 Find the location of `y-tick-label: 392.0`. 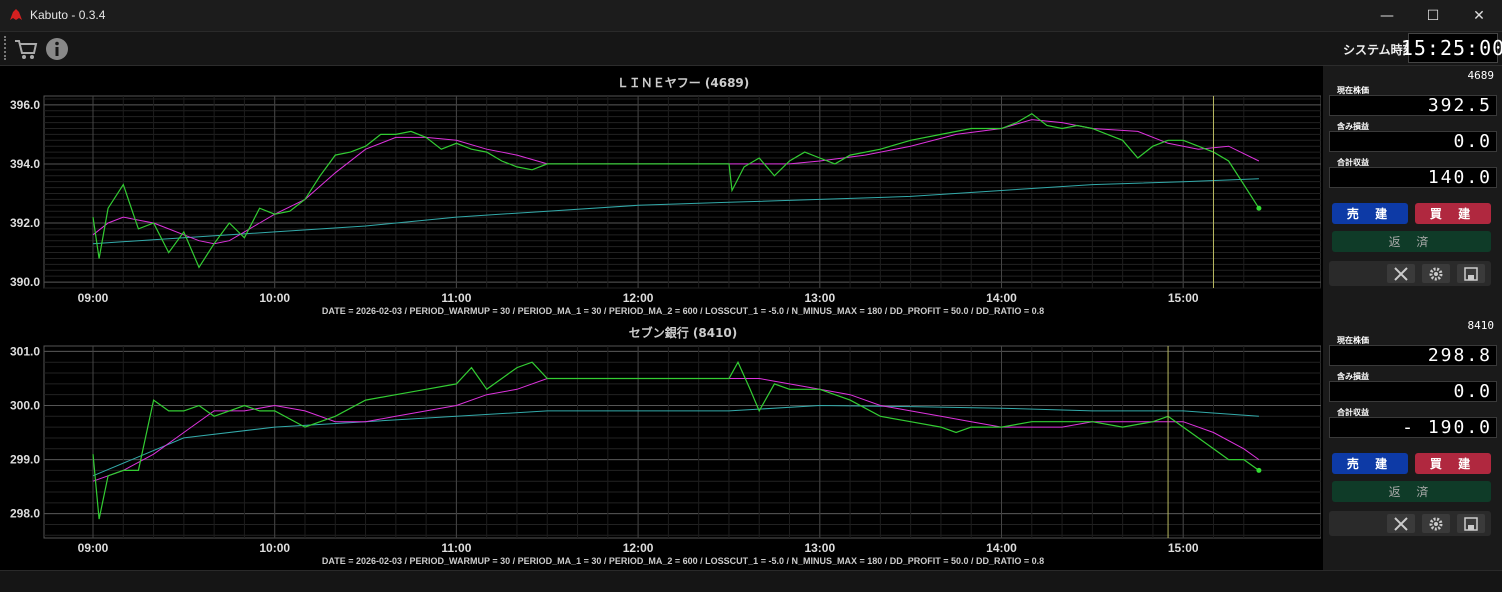

y-tick-label: 392.0 is located at coordinates (25, 223).